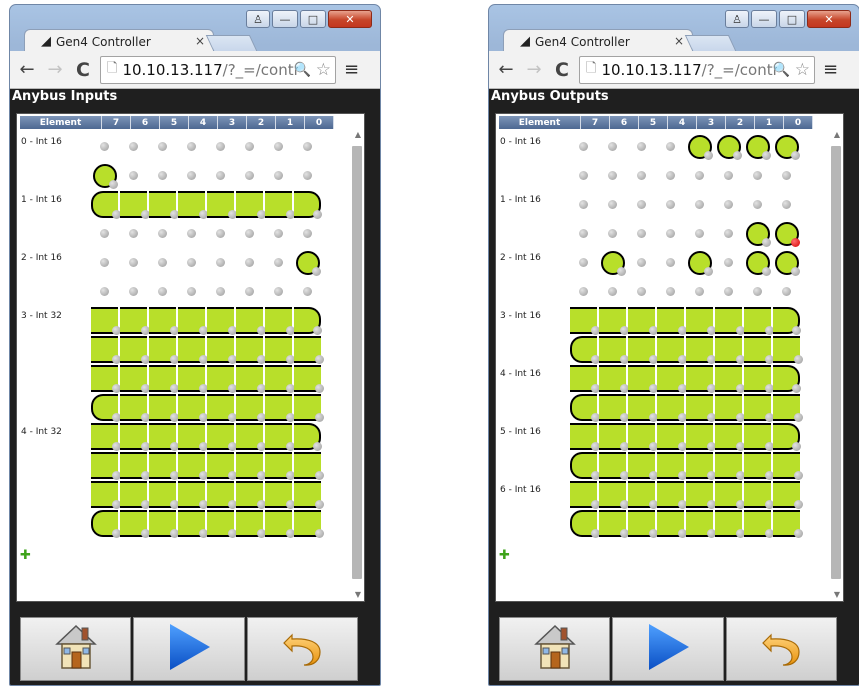 The width and height of the screenshot is (859, 689). Describe the element at coordinates (668, 649) in the screenshot. I see `run-button` at that location.